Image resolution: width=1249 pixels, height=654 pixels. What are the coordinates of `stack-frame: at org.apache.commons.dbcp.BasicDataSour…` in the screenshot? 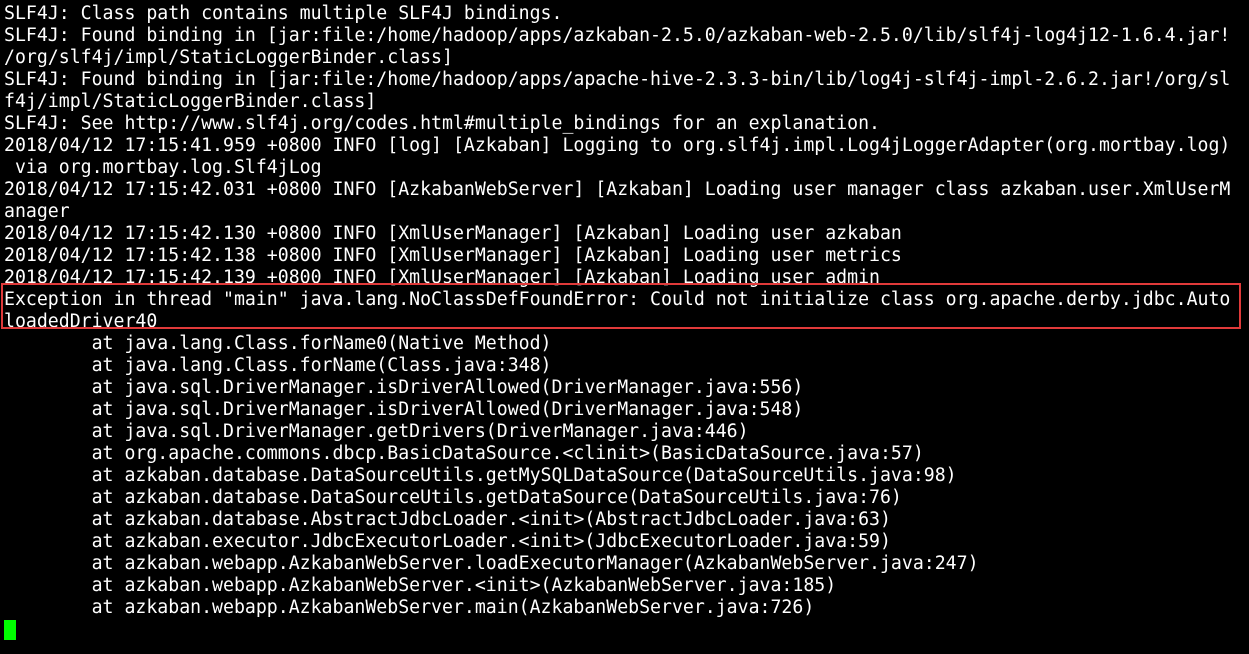 It's located at (464, 453).